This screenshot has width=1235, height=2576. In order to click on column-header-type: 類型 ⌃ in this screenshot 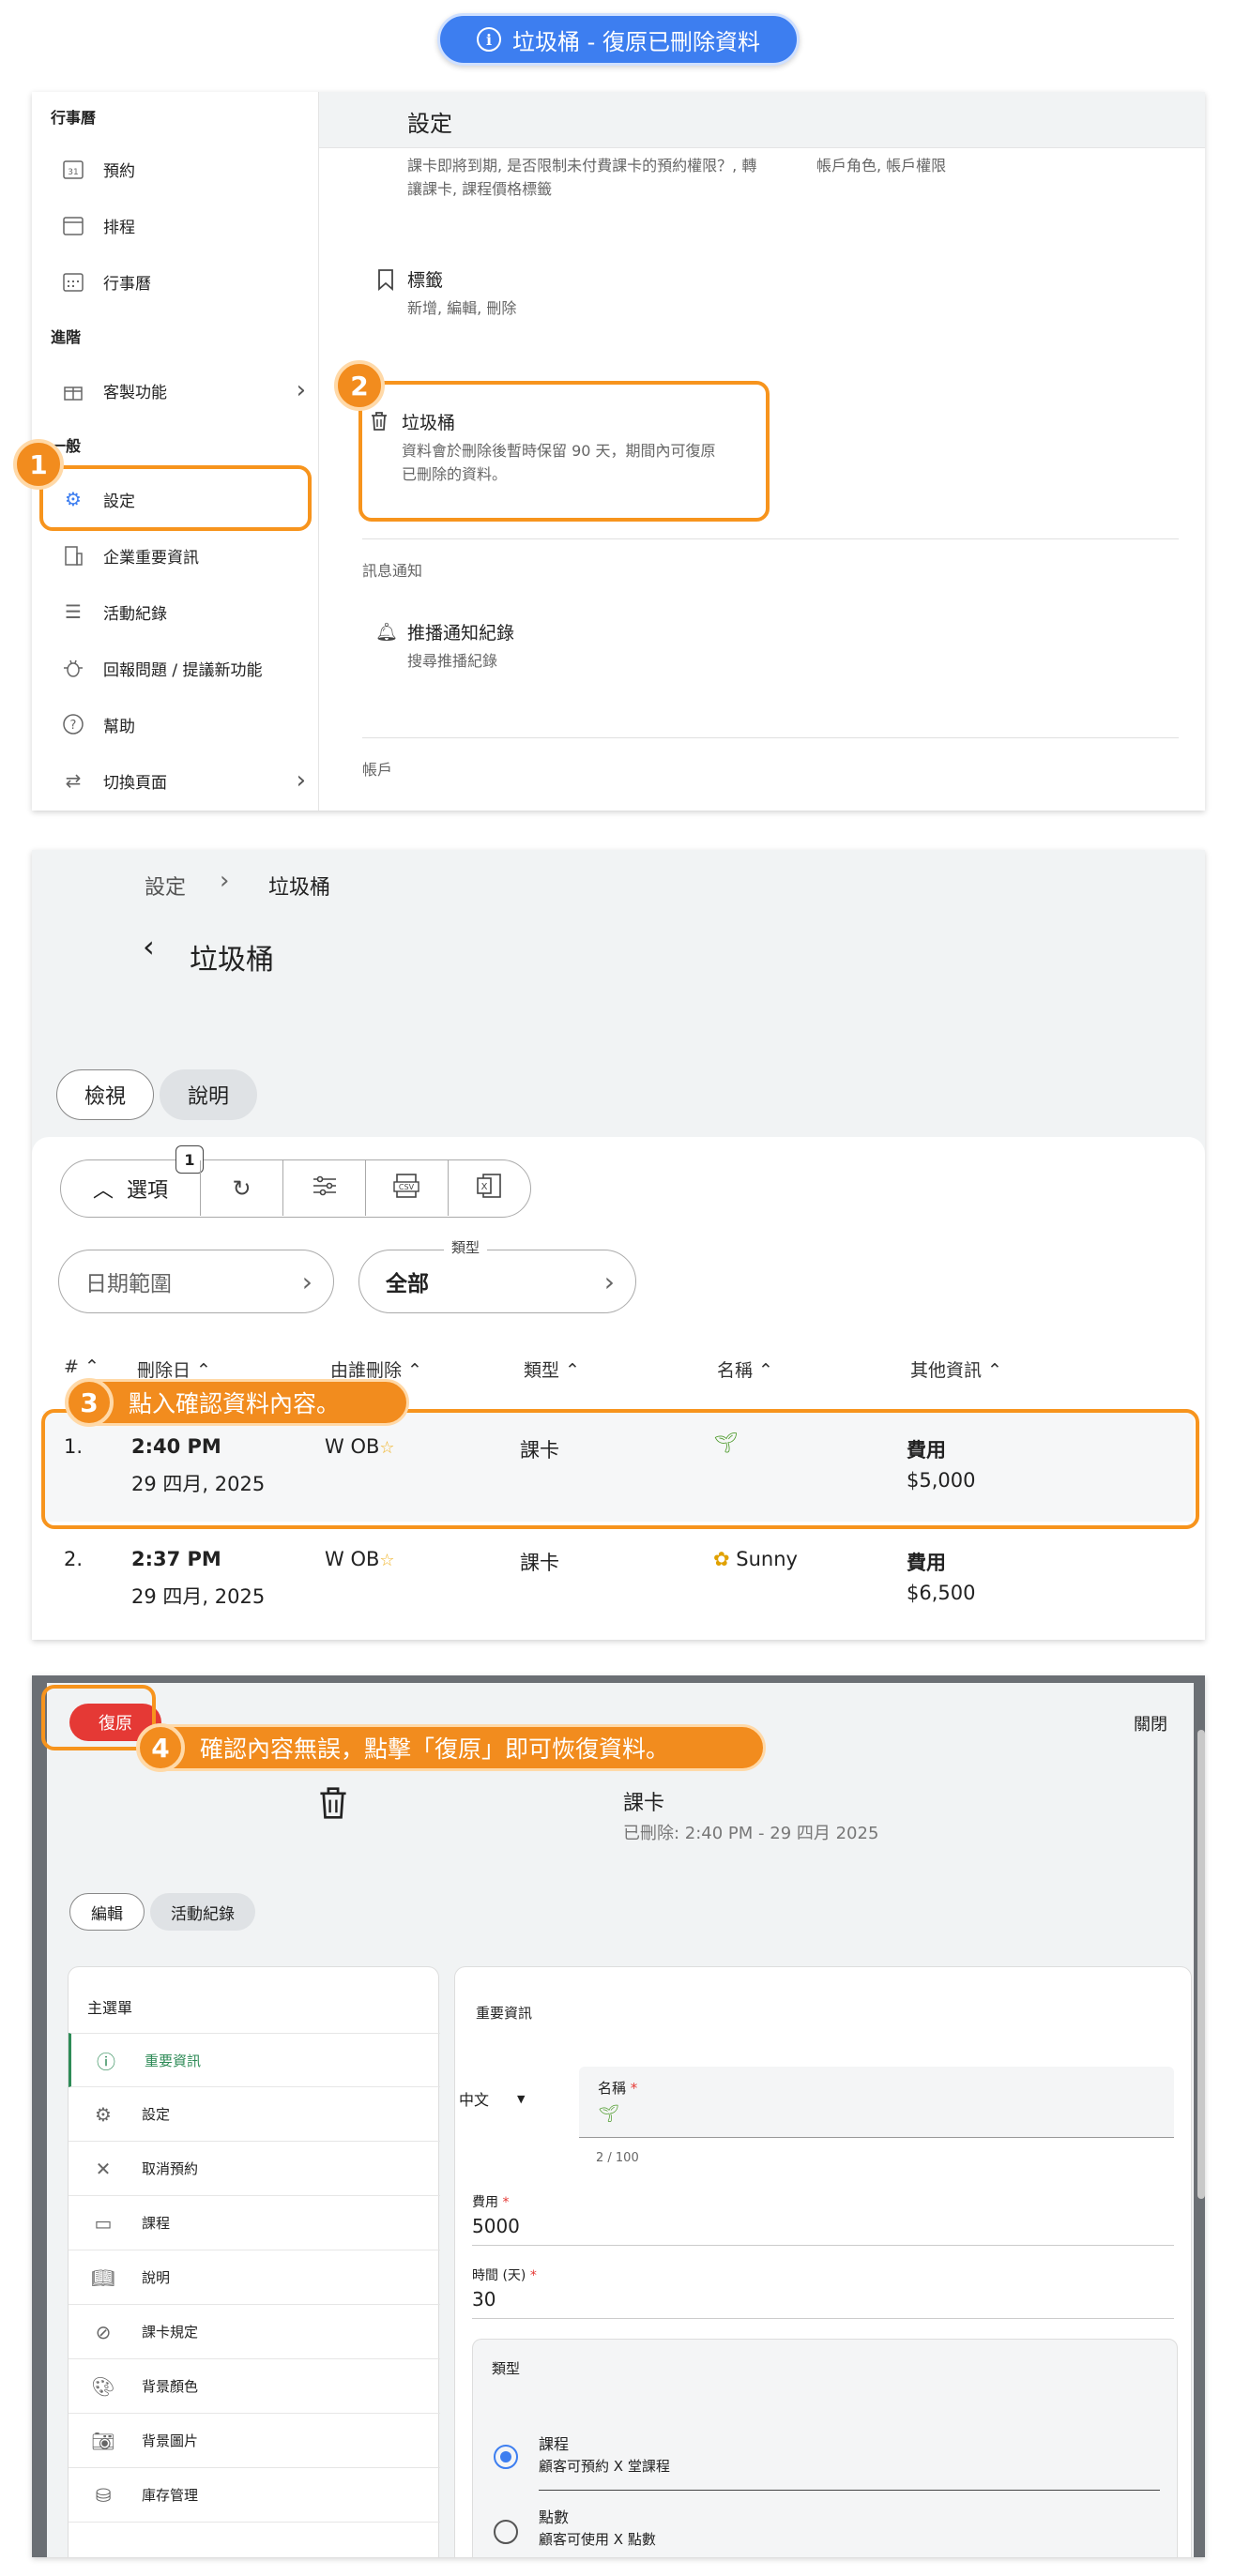, I will do `click(552, 1369)`.